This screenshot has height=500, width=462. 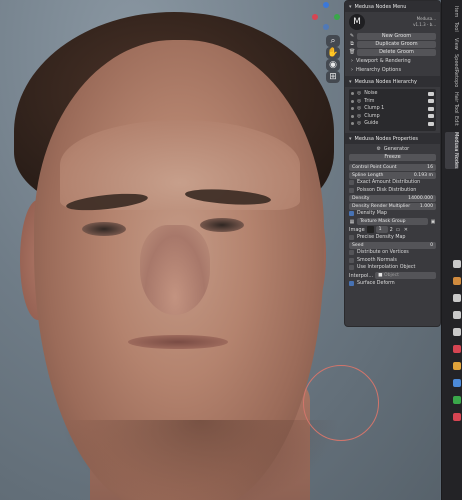 What do you see at coordinates (457, 417) in the screenshot?
I see `material-icon` at bounding box center [457, 417].